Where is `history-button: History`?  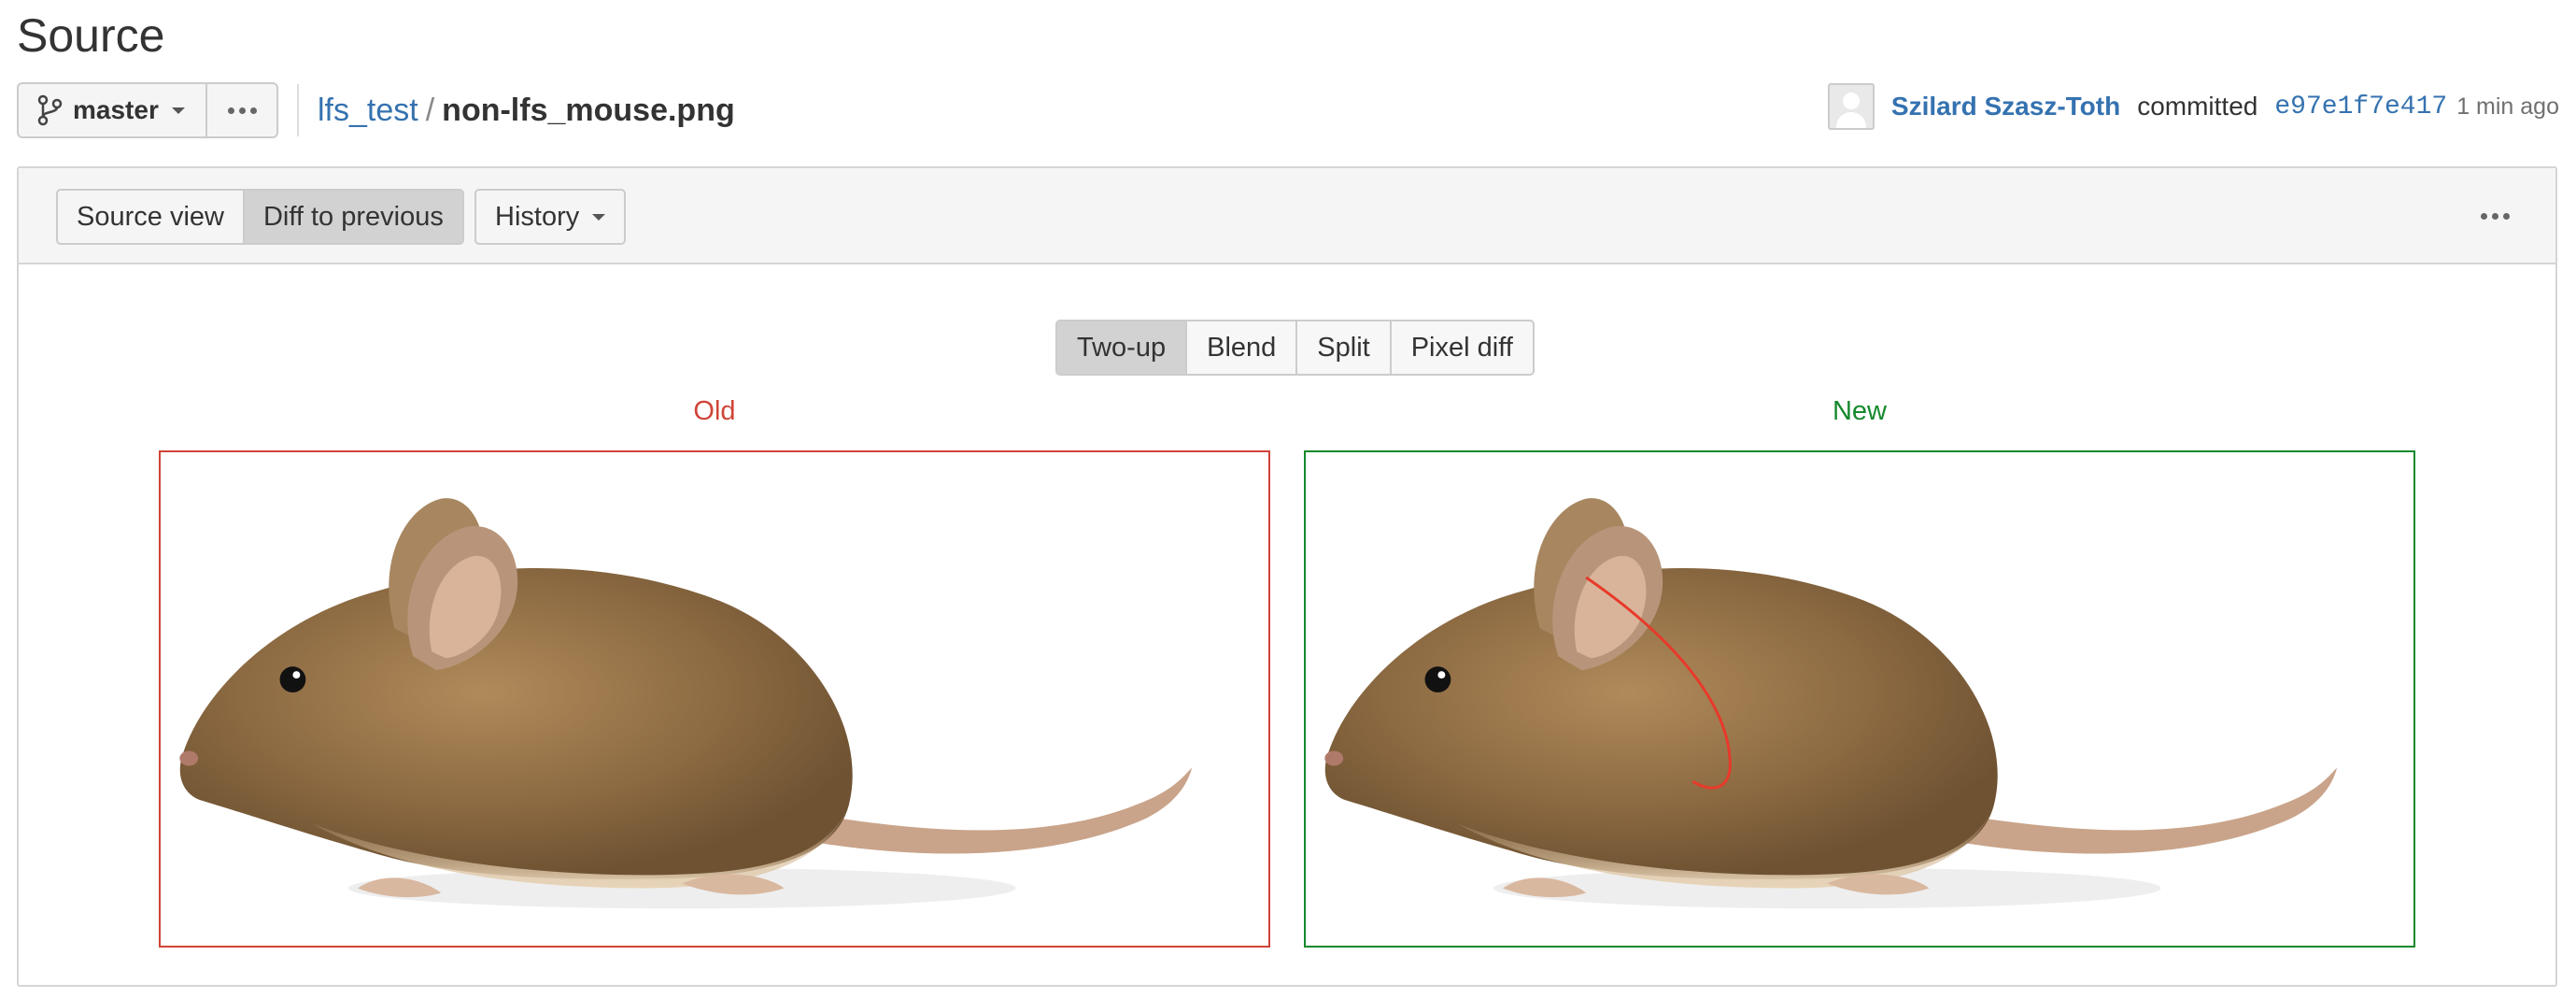 history-button: History is located at coordinates (550, 217).